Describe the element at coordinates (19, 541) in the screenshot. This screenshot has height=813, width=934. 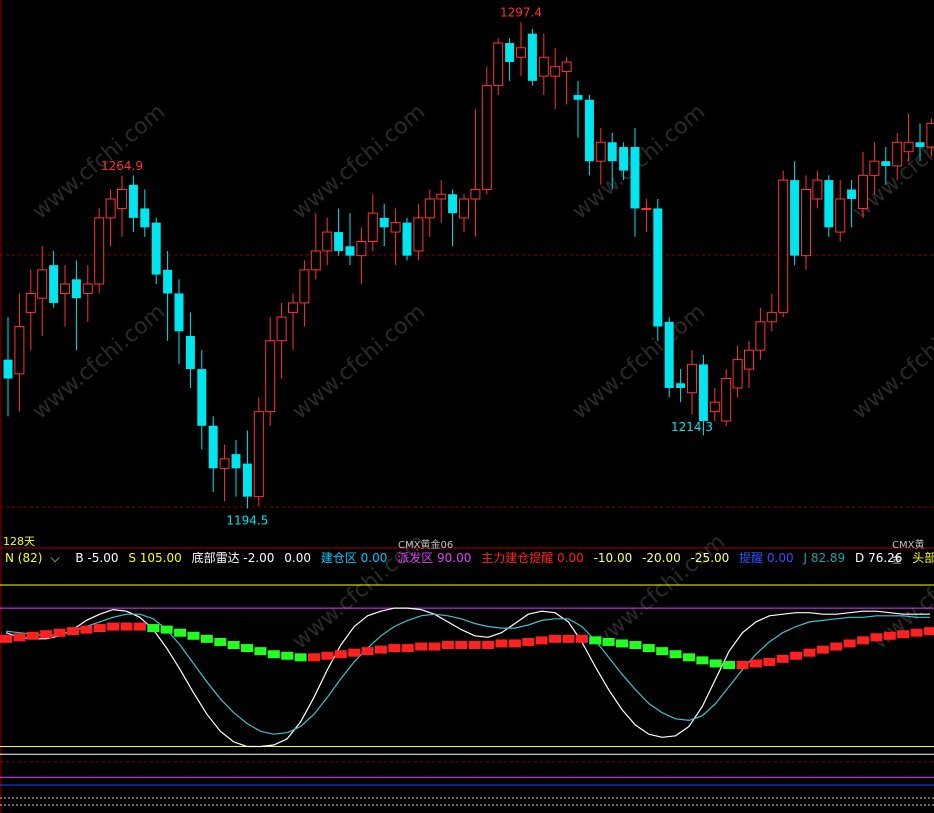
I see `period-label: 128天` at that location.